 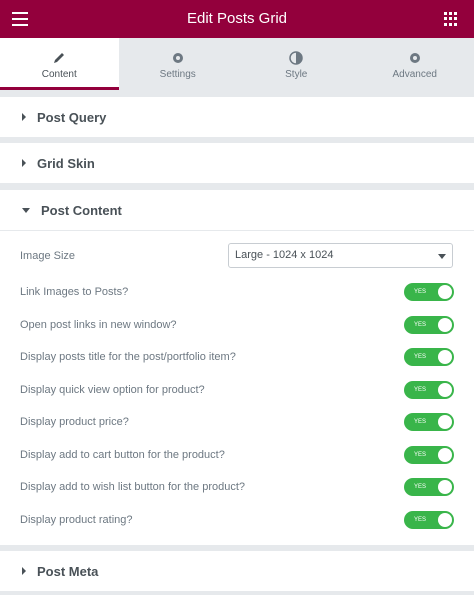 I want to click on section-grid-skin: Grid Skin, so click(x=237, y=163).